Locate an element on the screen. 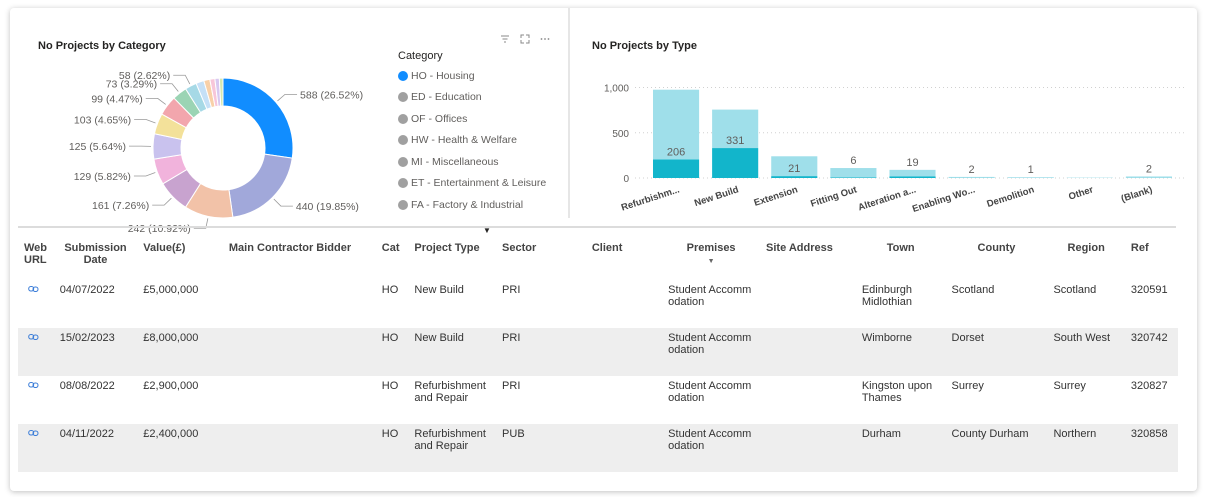 The width and height of the screenshot is (1205, 497). cell-value: £5,000,000 is located at coordinates (171, 290).